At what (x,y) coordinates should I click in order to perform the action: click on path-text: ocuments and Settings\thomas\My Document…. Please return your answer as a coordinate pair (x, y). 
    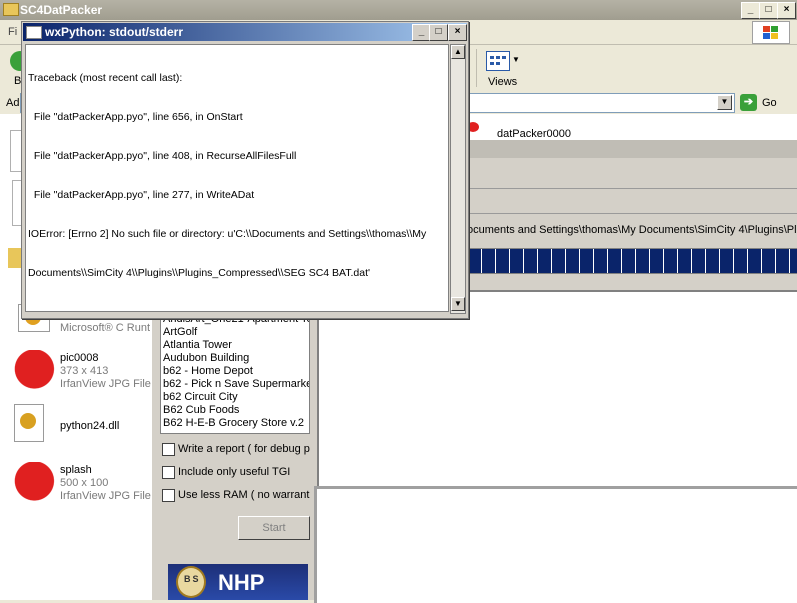
    Looking at the image, I should click on (632, 230).